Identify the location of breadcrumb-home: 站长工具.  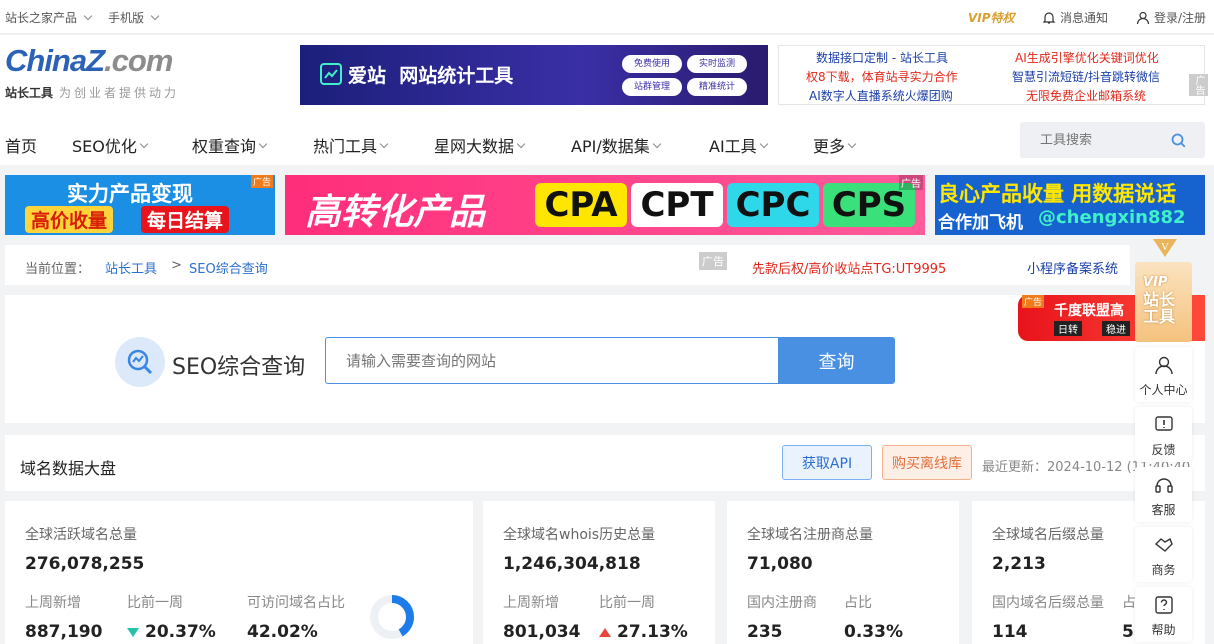
(131, 267).